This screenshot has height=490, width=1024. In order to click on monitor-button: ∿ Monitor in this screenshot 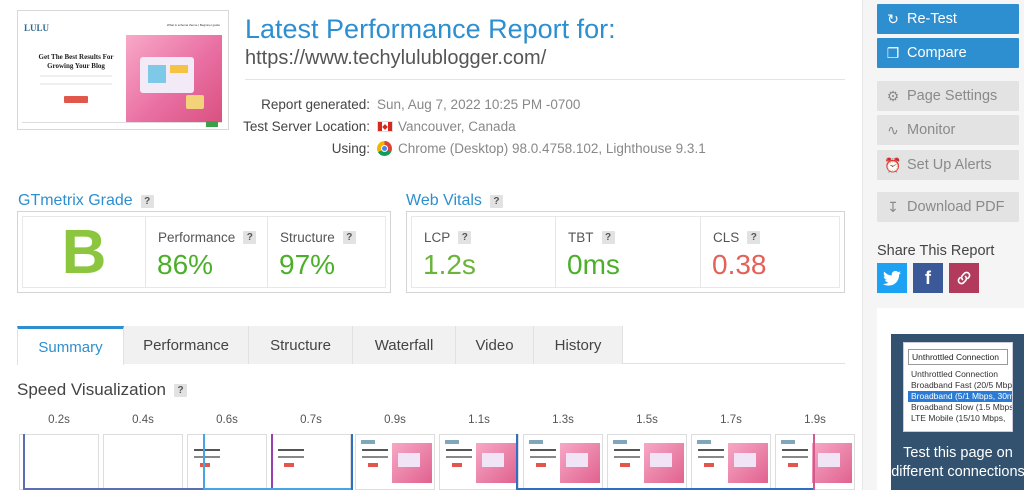, I will do `click(948, 130)`.